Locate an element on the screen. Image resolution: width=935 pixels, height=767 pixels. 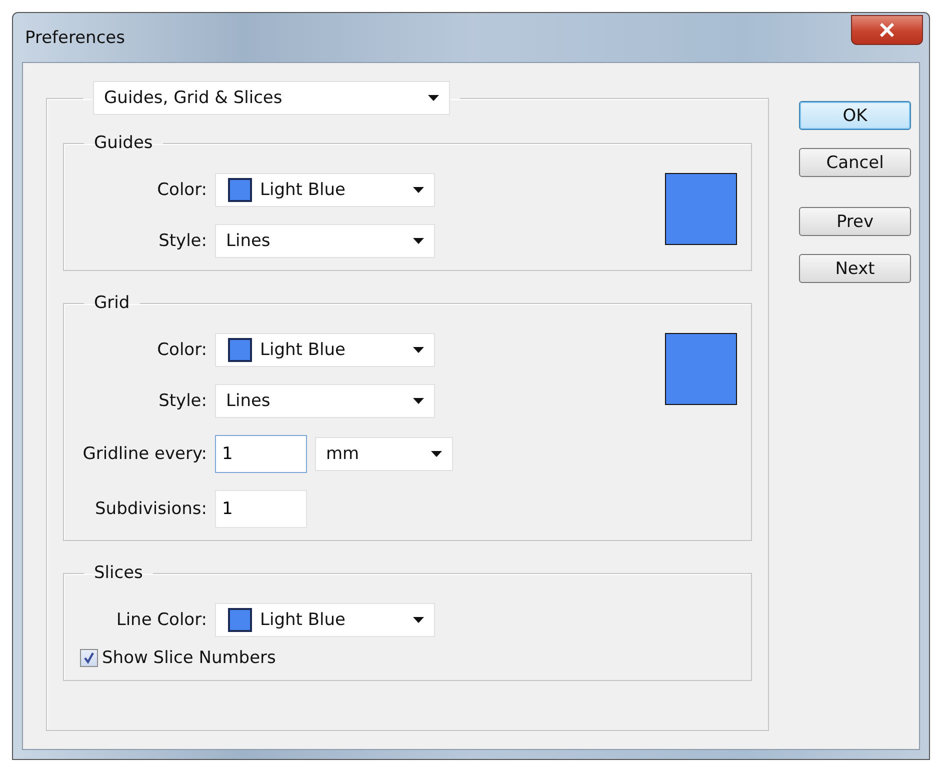
dialog-button: Cancel is located at coordinates (855, 162).